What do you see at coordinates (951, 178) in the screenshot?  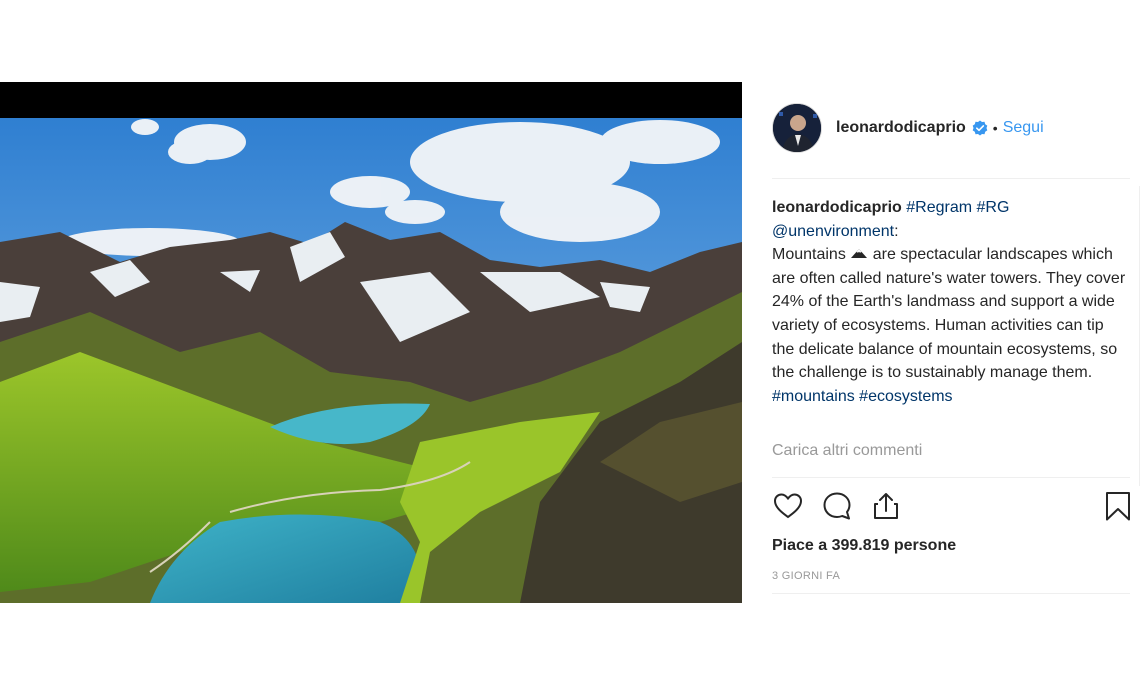 I see `header-divider` at bounding box center [951, 178].